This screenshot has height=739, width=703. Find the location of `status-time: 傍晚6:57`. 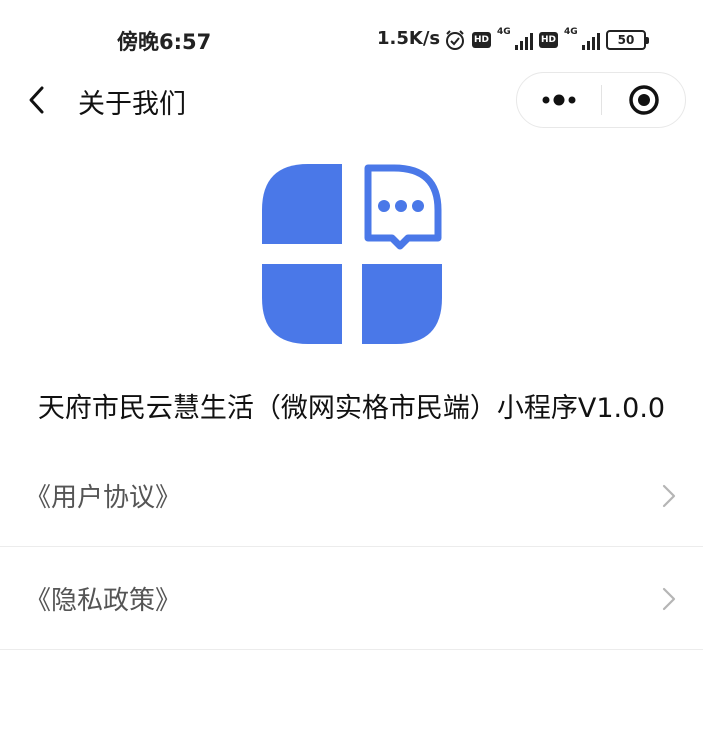

status-time: 傍晚6:57 is located at coordinates (164, 42).